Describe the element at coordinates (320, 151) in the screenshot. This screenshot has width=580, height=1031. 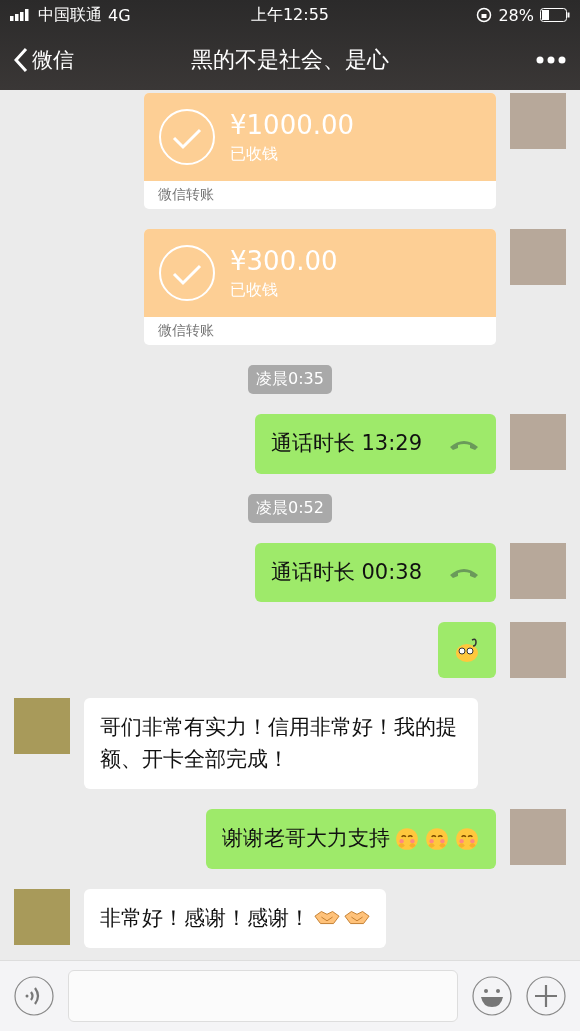
I see `transfer-card: ¥1000.00 已收钱 微信转账` at that location.